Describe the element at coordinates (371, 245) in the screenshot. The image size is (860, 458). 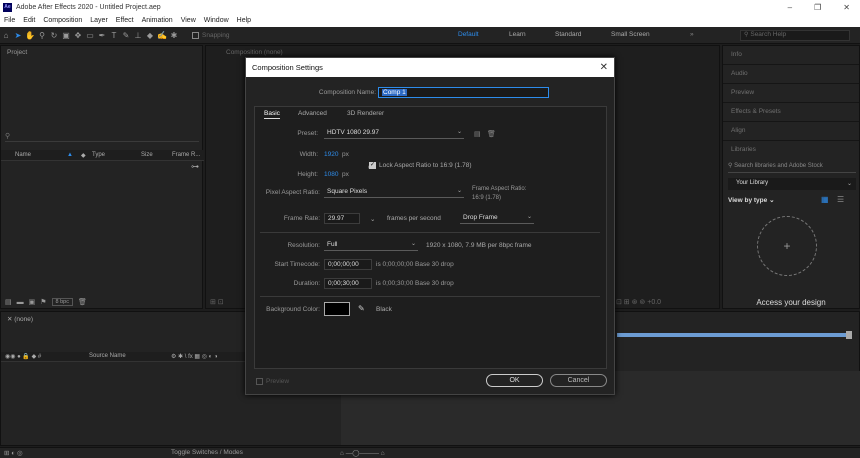
I see `resolution-dropdown: Full ⌄` at that location.